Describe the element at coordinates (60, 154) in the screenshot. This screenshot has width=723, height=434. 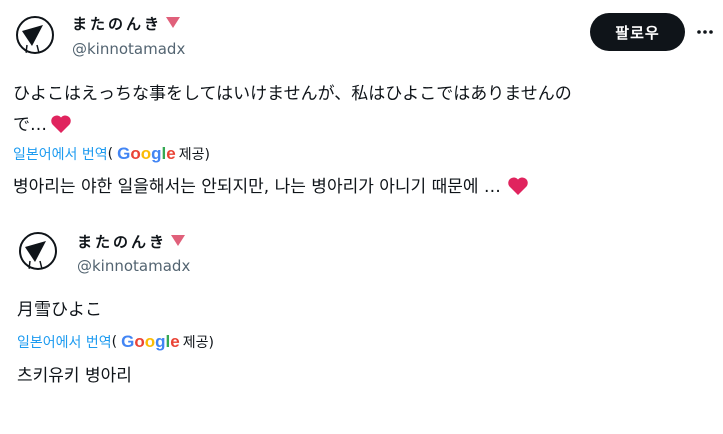
I see `translate-link: 일본어에서 번역` at that location.